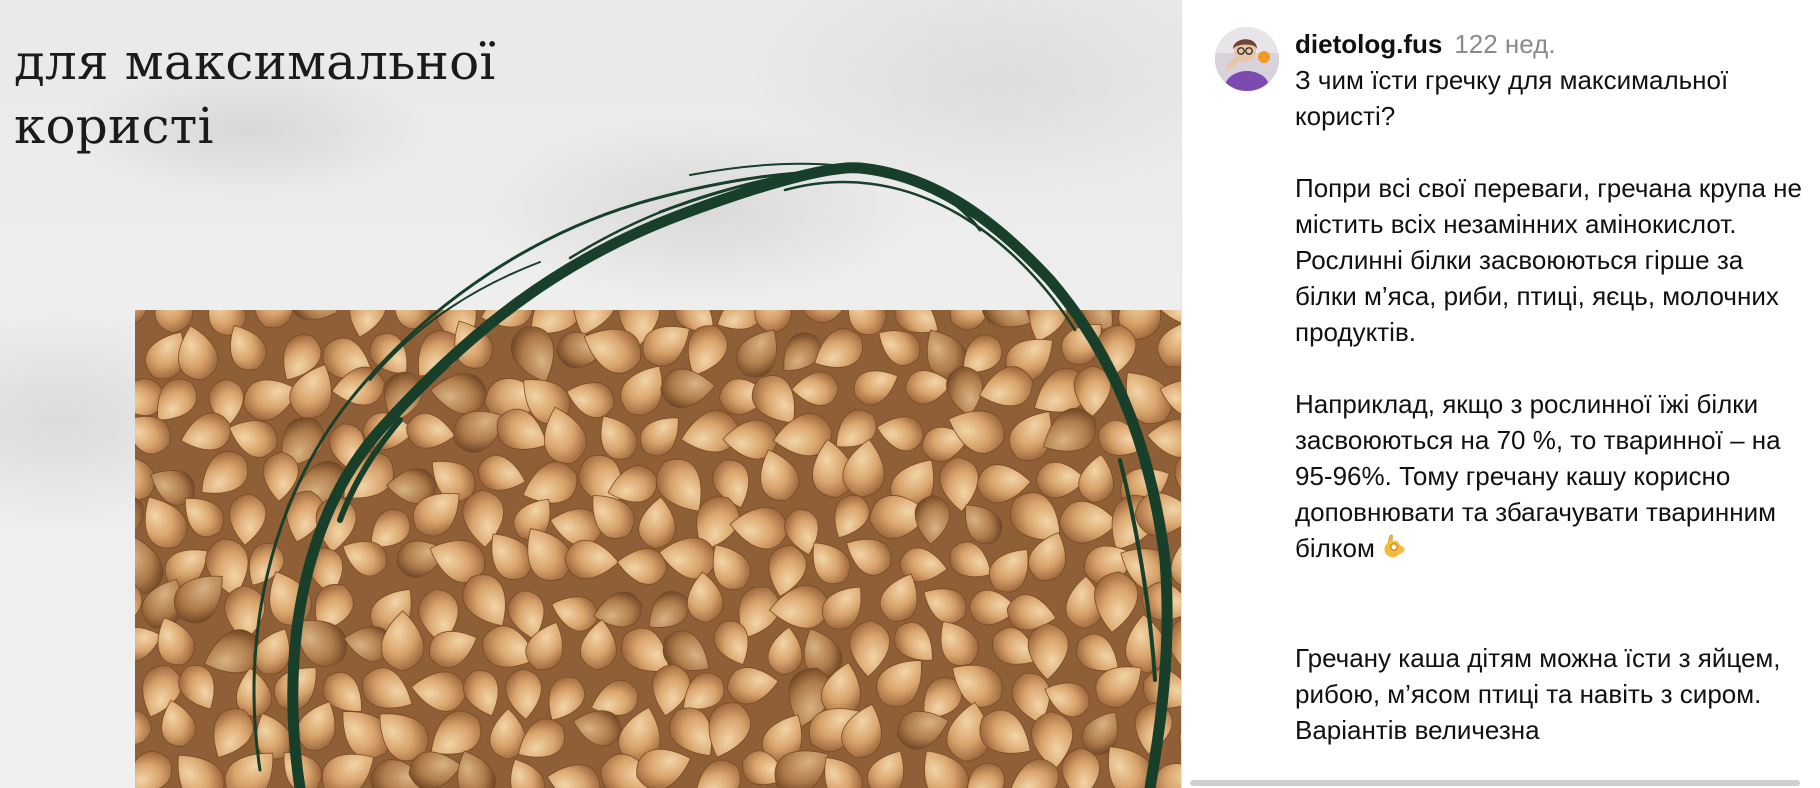 Image resolution: width=1820 pixels, height=788 pixels. Describe the element at coordinates (1504, 44) in the screenshot. I see `post-timestamp: 122 нед.` at that location.